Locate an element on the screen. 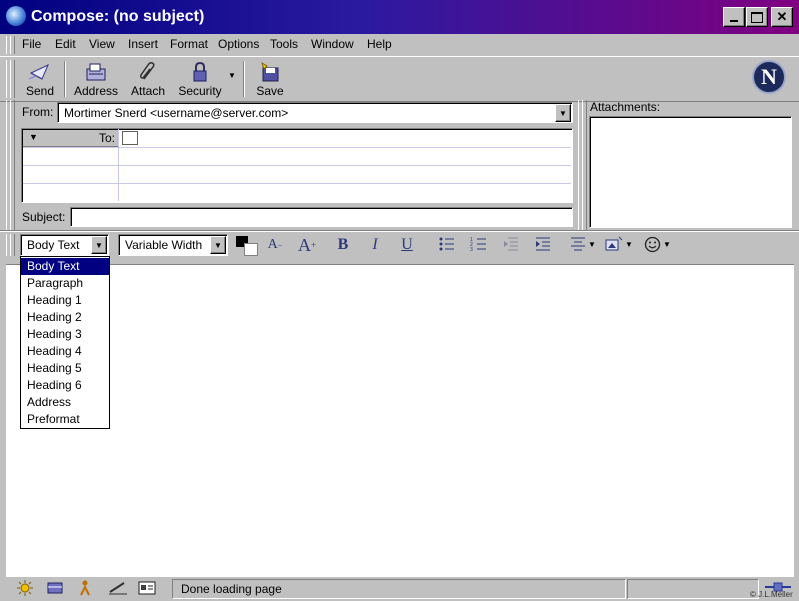 Image resolution: width=799 pixels, height=601 pixels. send-label: Send is located at coordinates (40, 91).